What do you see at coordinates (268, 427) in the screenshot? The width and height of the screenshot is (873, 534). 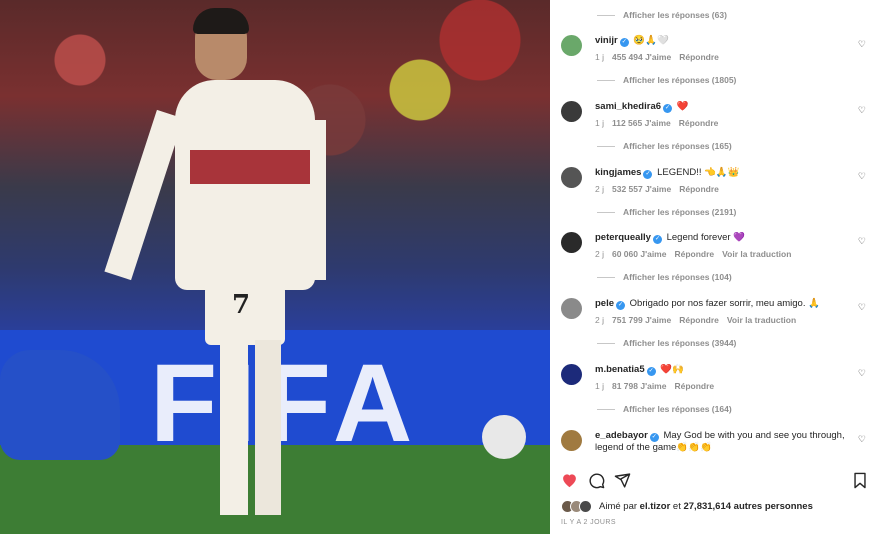 I see `player-leg-right` at bounding box center [268, 427].